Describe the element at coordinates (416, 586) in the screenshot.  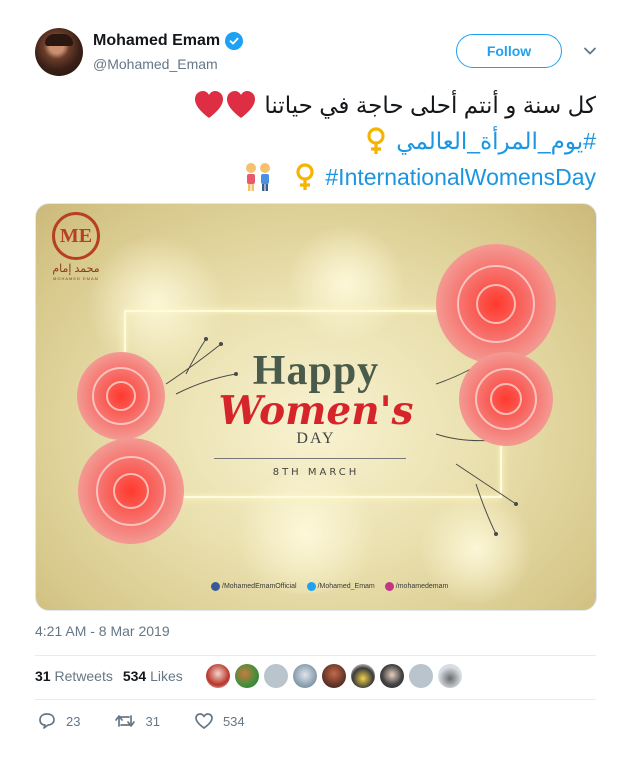
I see `social-instagram: /mohamedemam` at that location.